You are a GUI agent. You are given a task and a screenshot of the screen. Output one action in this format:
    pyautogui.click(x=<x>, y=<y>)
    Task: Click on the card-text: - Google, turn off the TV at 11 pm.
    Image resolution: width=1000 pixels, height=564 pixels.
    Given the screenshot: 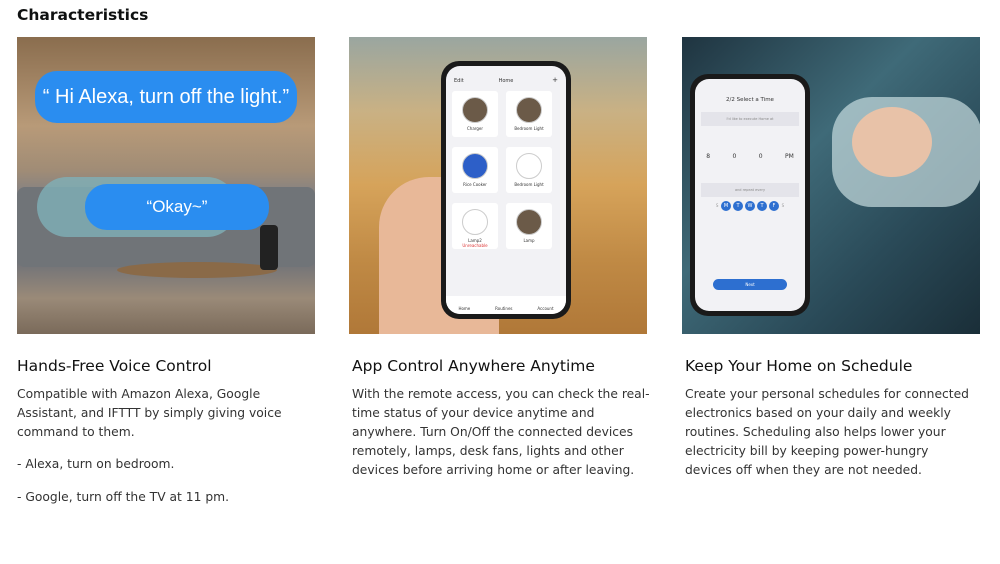 What is the action you would take?
    pyautogui.click(x=123, y=497)
    